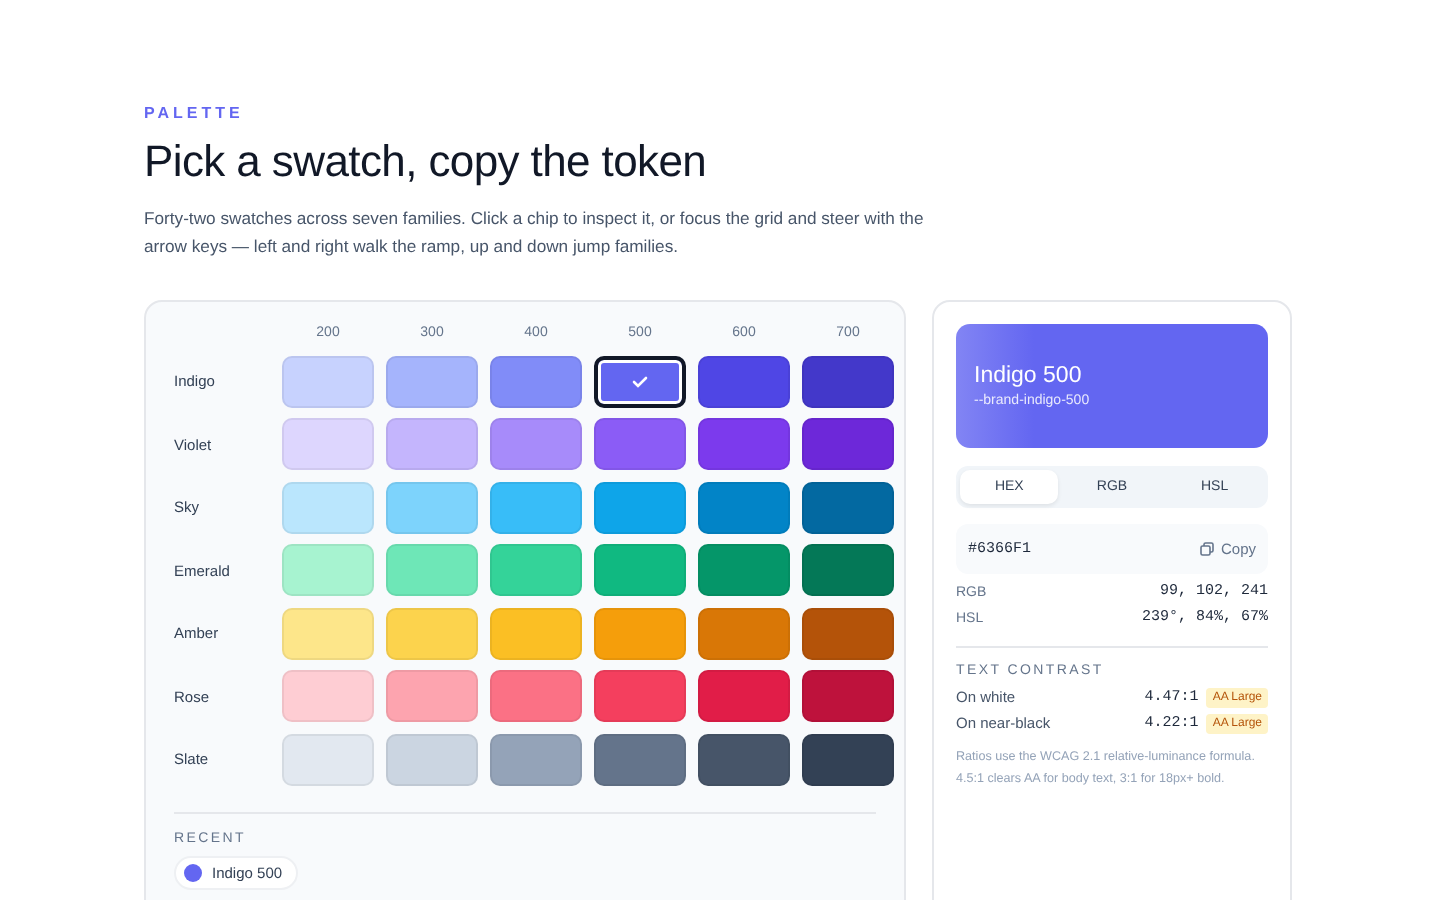  What do you see at coordinates (1207, 549) in the screenshot?
I see `copy-icon` at bounding box center [1207, 549].